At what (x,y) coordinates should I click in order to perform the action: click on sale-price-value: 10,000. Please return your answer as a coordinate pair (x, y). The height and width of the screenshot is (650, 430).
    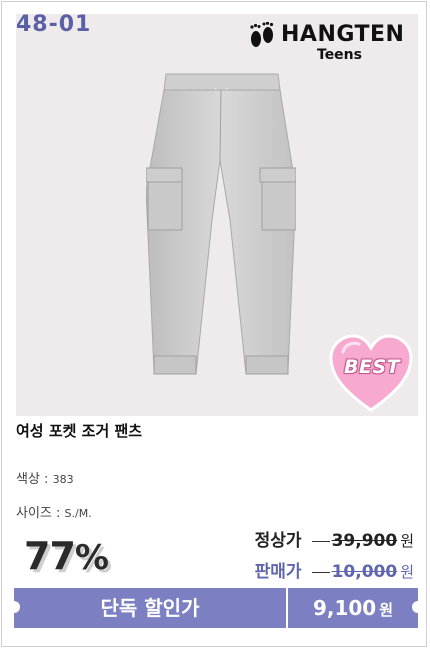
    Looking at the image, I should click on (353, 572).